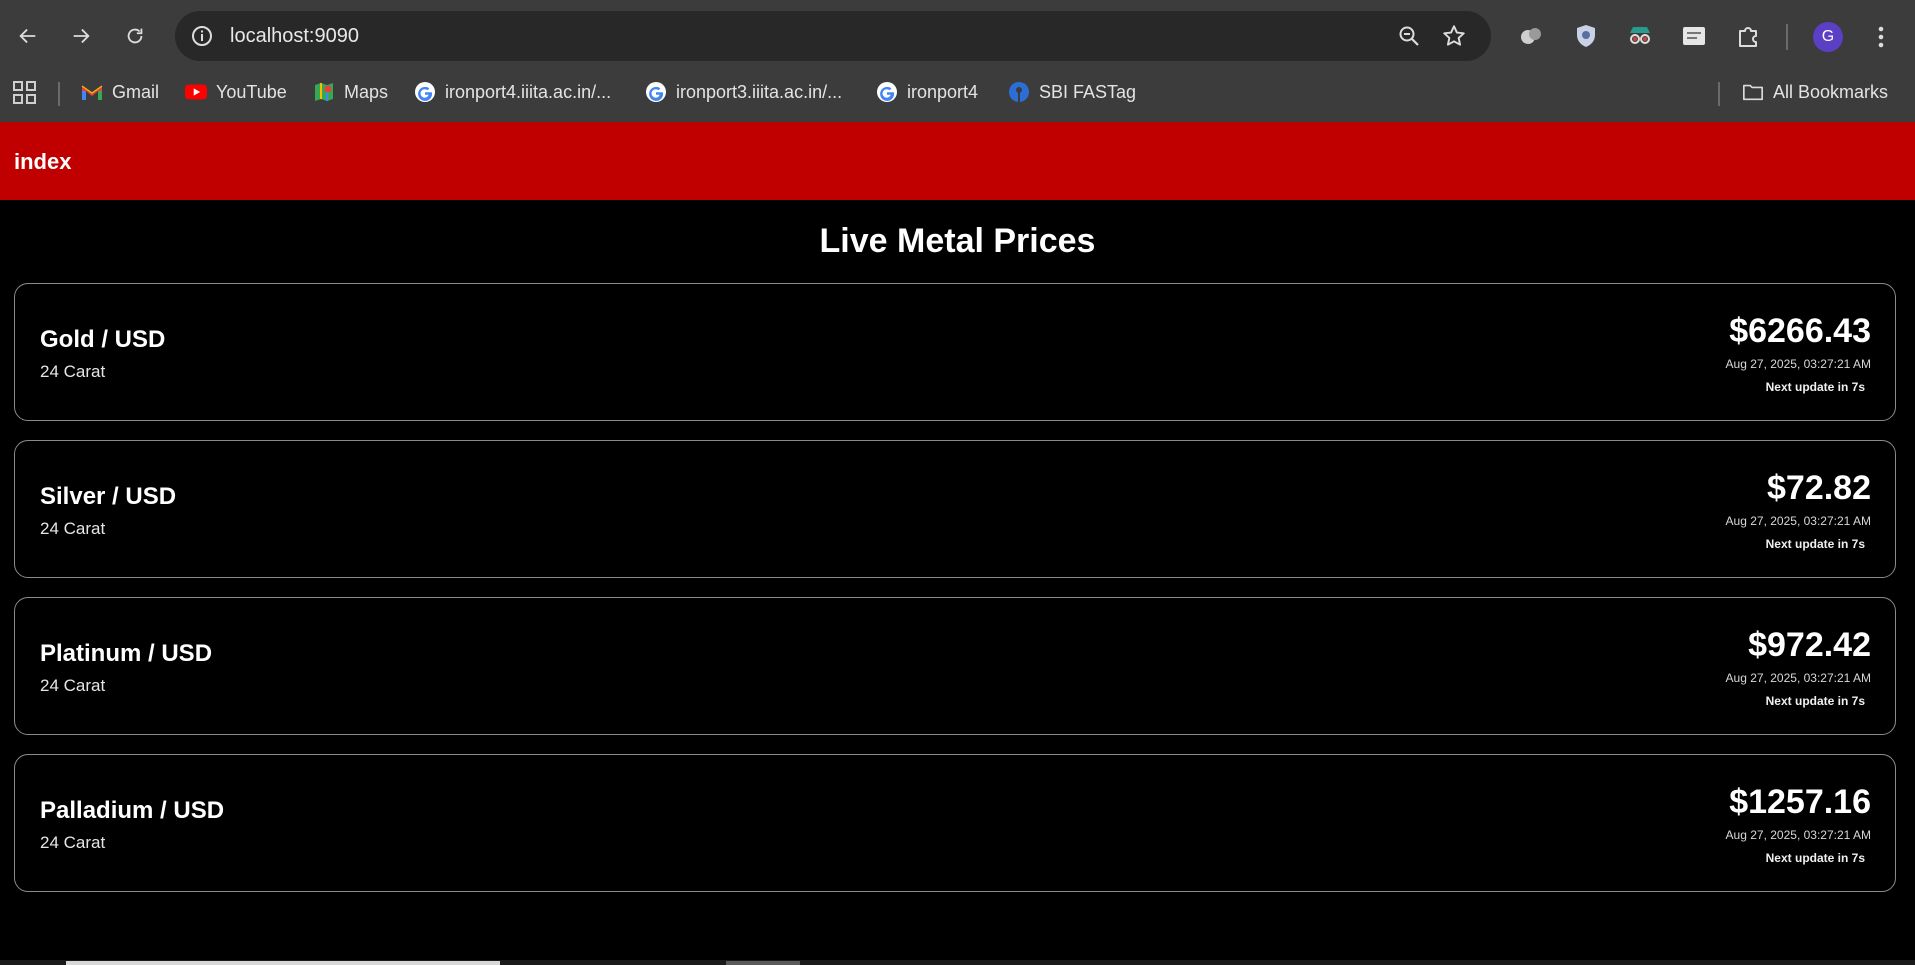  I want to click on bookmark-ironport4: ironport4, so click(927, 92).